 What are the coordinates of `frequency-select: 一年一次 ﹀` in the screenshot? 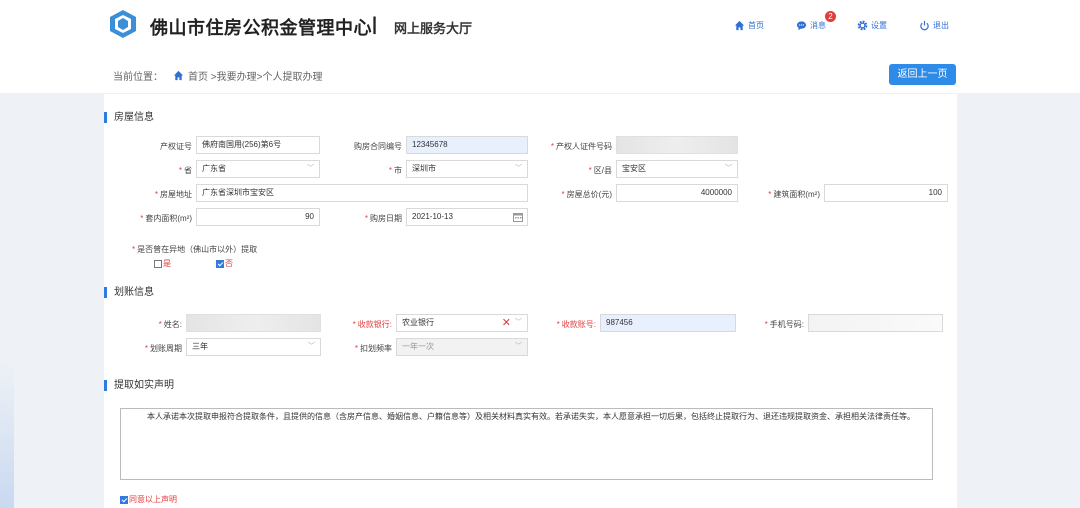 It's located at (462, 347).